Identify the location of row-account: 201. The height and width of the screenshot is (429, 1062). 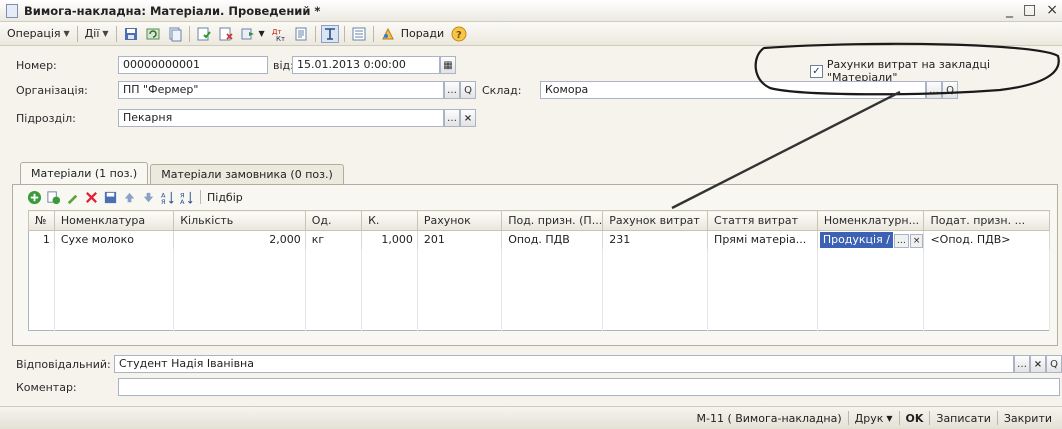
(460, 239).